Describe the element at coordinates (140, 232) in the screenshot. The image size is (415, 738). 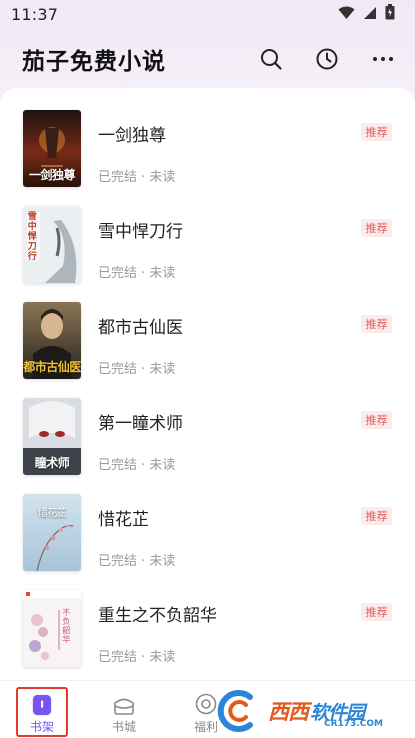
I see `book-title: 雪中悍刀行` at that location.